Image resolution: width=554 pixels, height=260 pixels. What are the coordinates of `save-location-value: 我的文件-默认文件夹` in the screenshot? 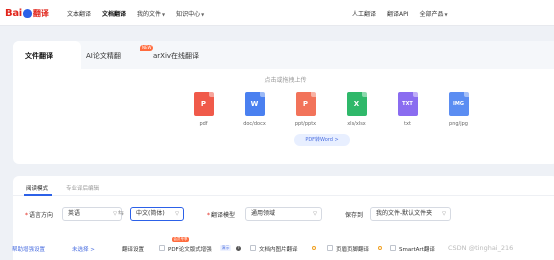 It's located at (404, 213).